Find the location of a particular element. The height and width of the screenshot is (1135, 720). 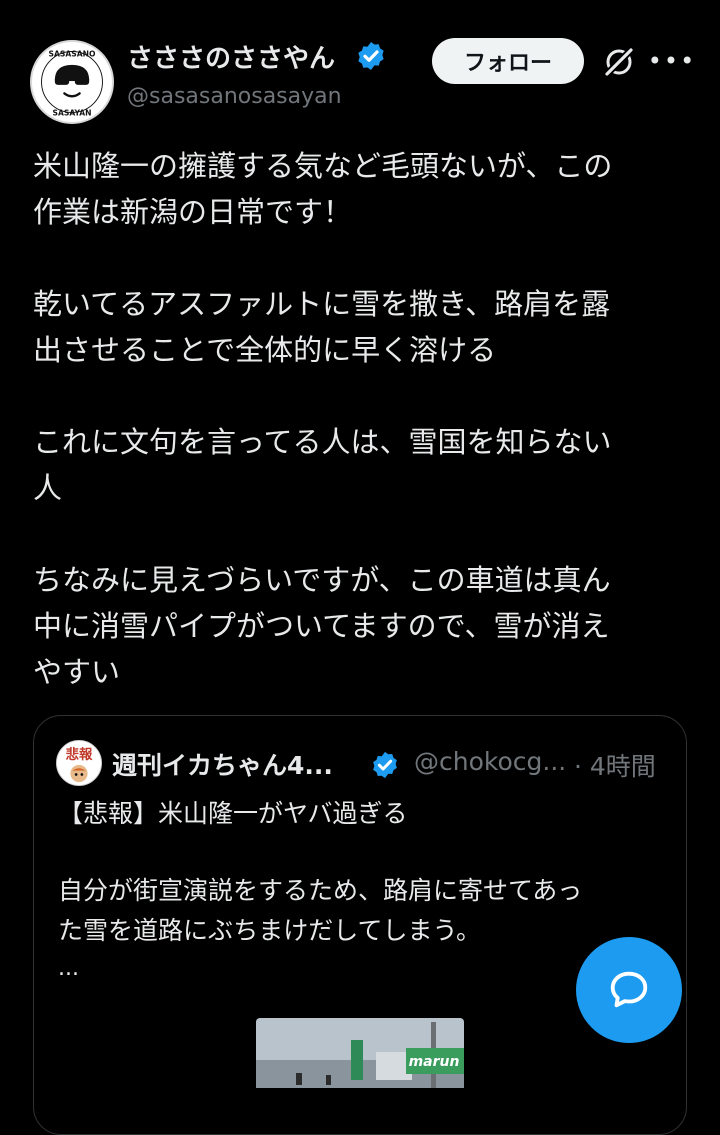

verified-badge-icon is located at coordinates (371, 56).